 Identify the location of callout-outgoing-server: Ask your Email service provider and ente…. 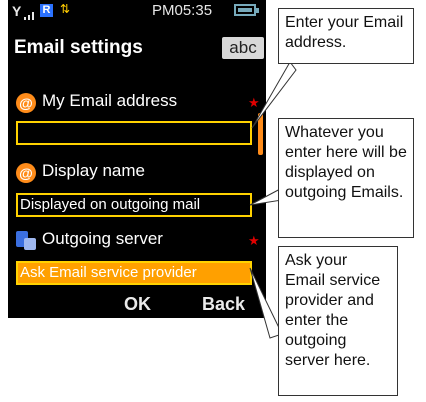
(338, 321).